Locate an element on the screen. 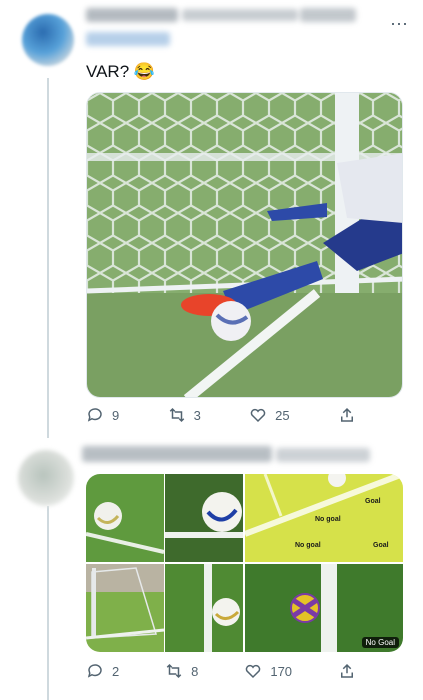  more-icon: ⋯ is located at coordinates (399, 24).